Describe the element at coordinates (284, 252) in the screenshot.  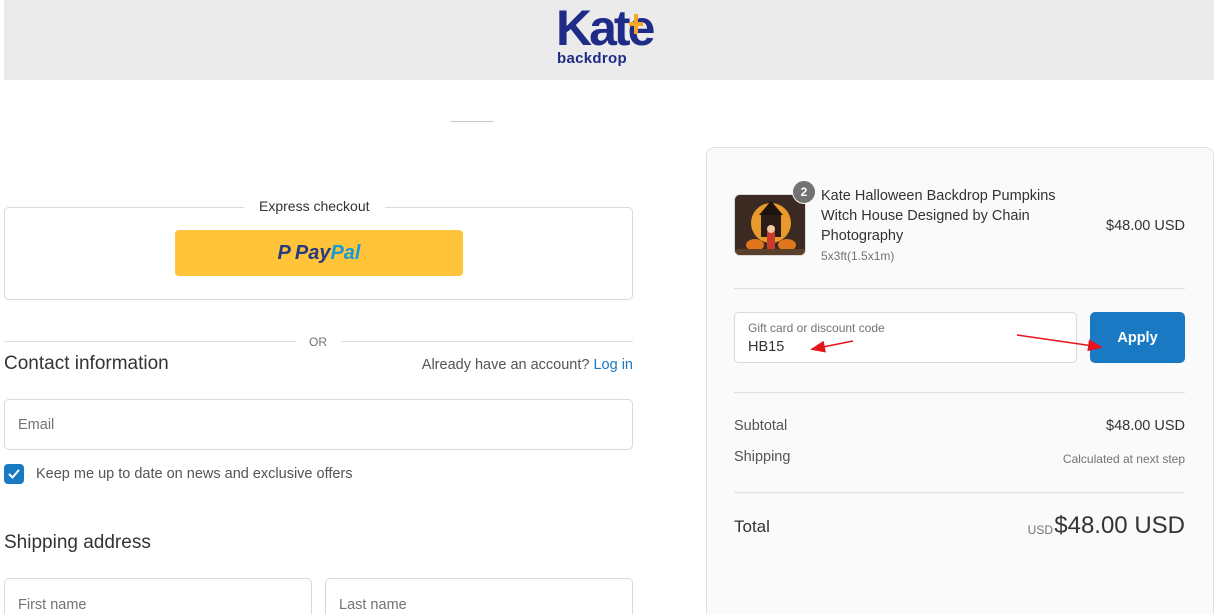
I see `paypal-p-icon: P` at that location.